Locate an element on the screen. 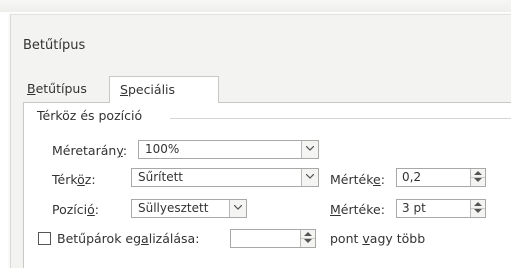  position-combobox: Süllyesztett is located at coordinates (189, 208).